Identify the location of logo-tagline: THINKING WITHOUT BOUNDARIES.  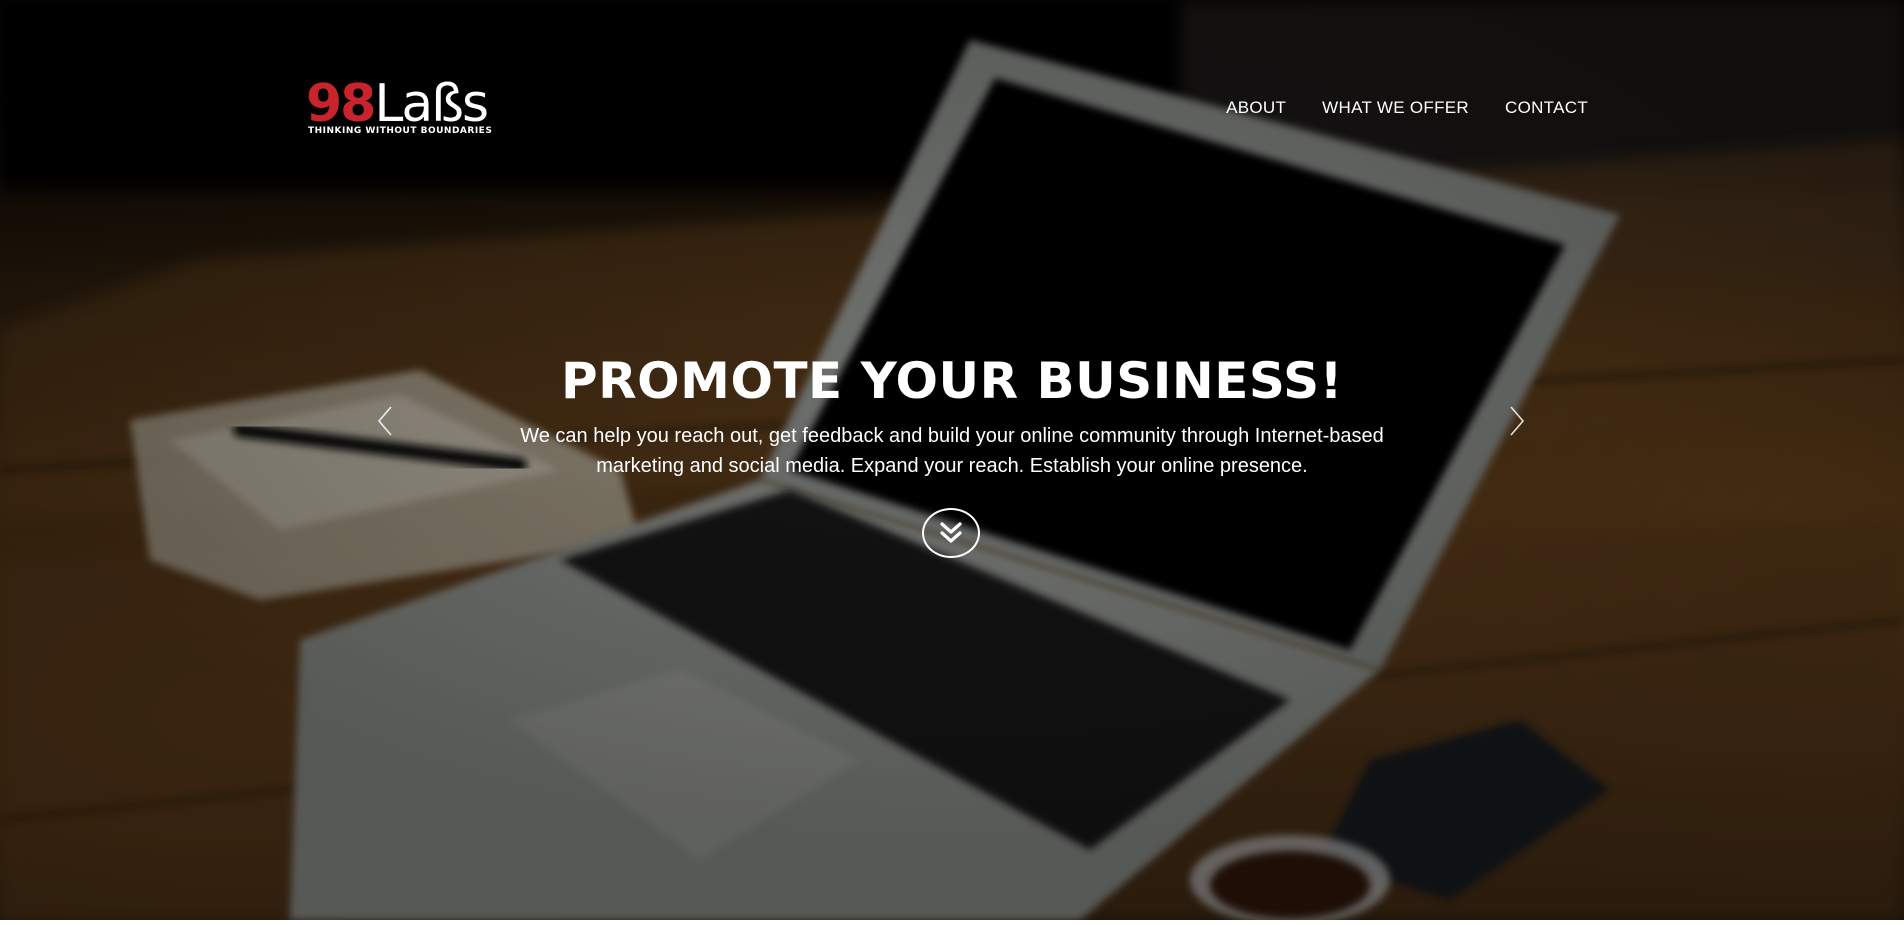
(400, 131).